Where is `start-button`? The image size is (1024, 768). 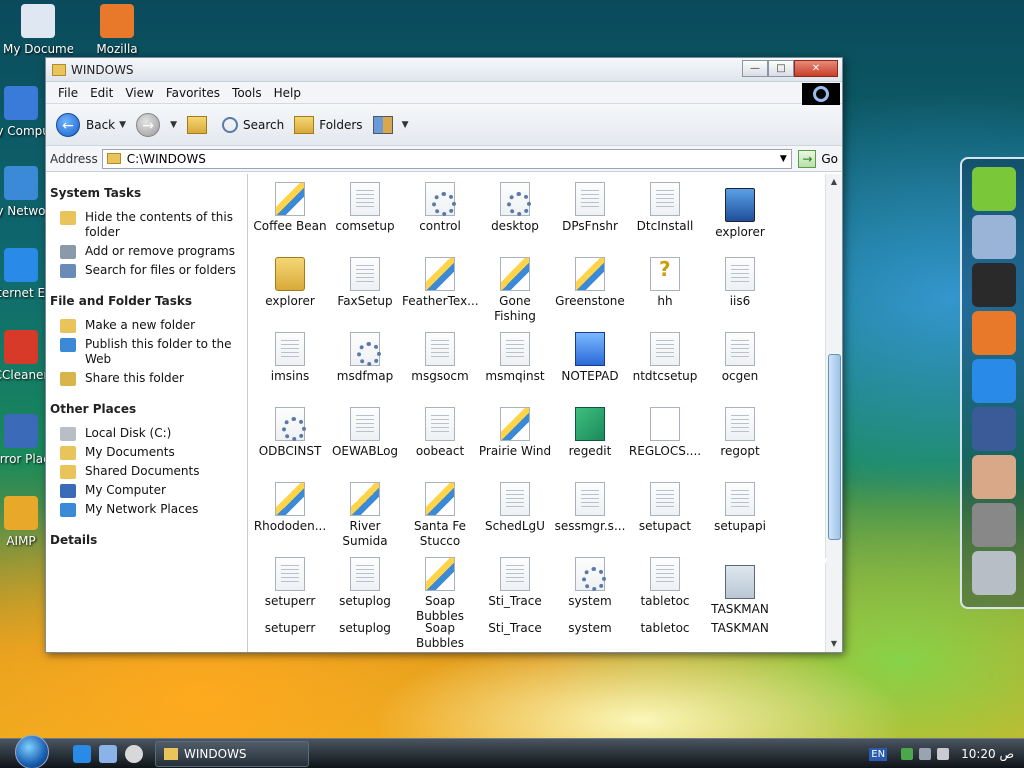 start-button is located at coordinates (32, 751).